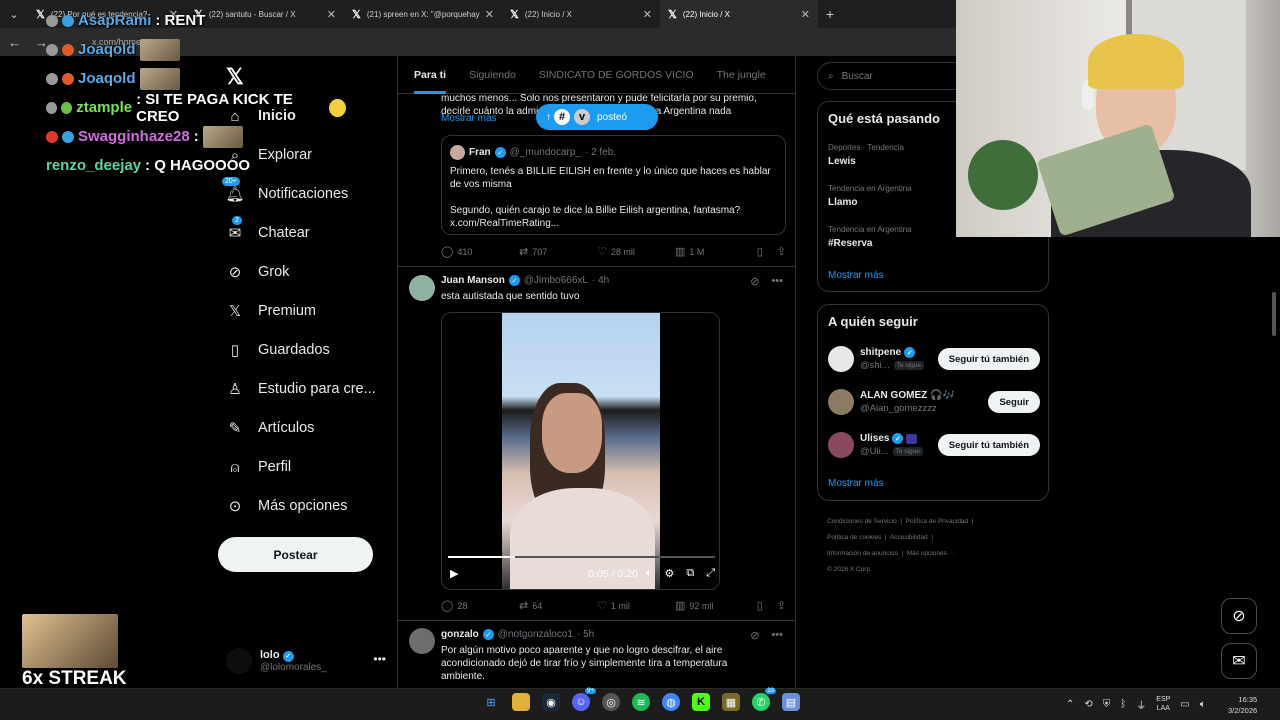  What do you see at coordinates (423, 14) in the screenshot?
I see `browser-tab: 𝕏 (21) spreen en X: "@porquehay ✕` at bounding box center [423, 14].